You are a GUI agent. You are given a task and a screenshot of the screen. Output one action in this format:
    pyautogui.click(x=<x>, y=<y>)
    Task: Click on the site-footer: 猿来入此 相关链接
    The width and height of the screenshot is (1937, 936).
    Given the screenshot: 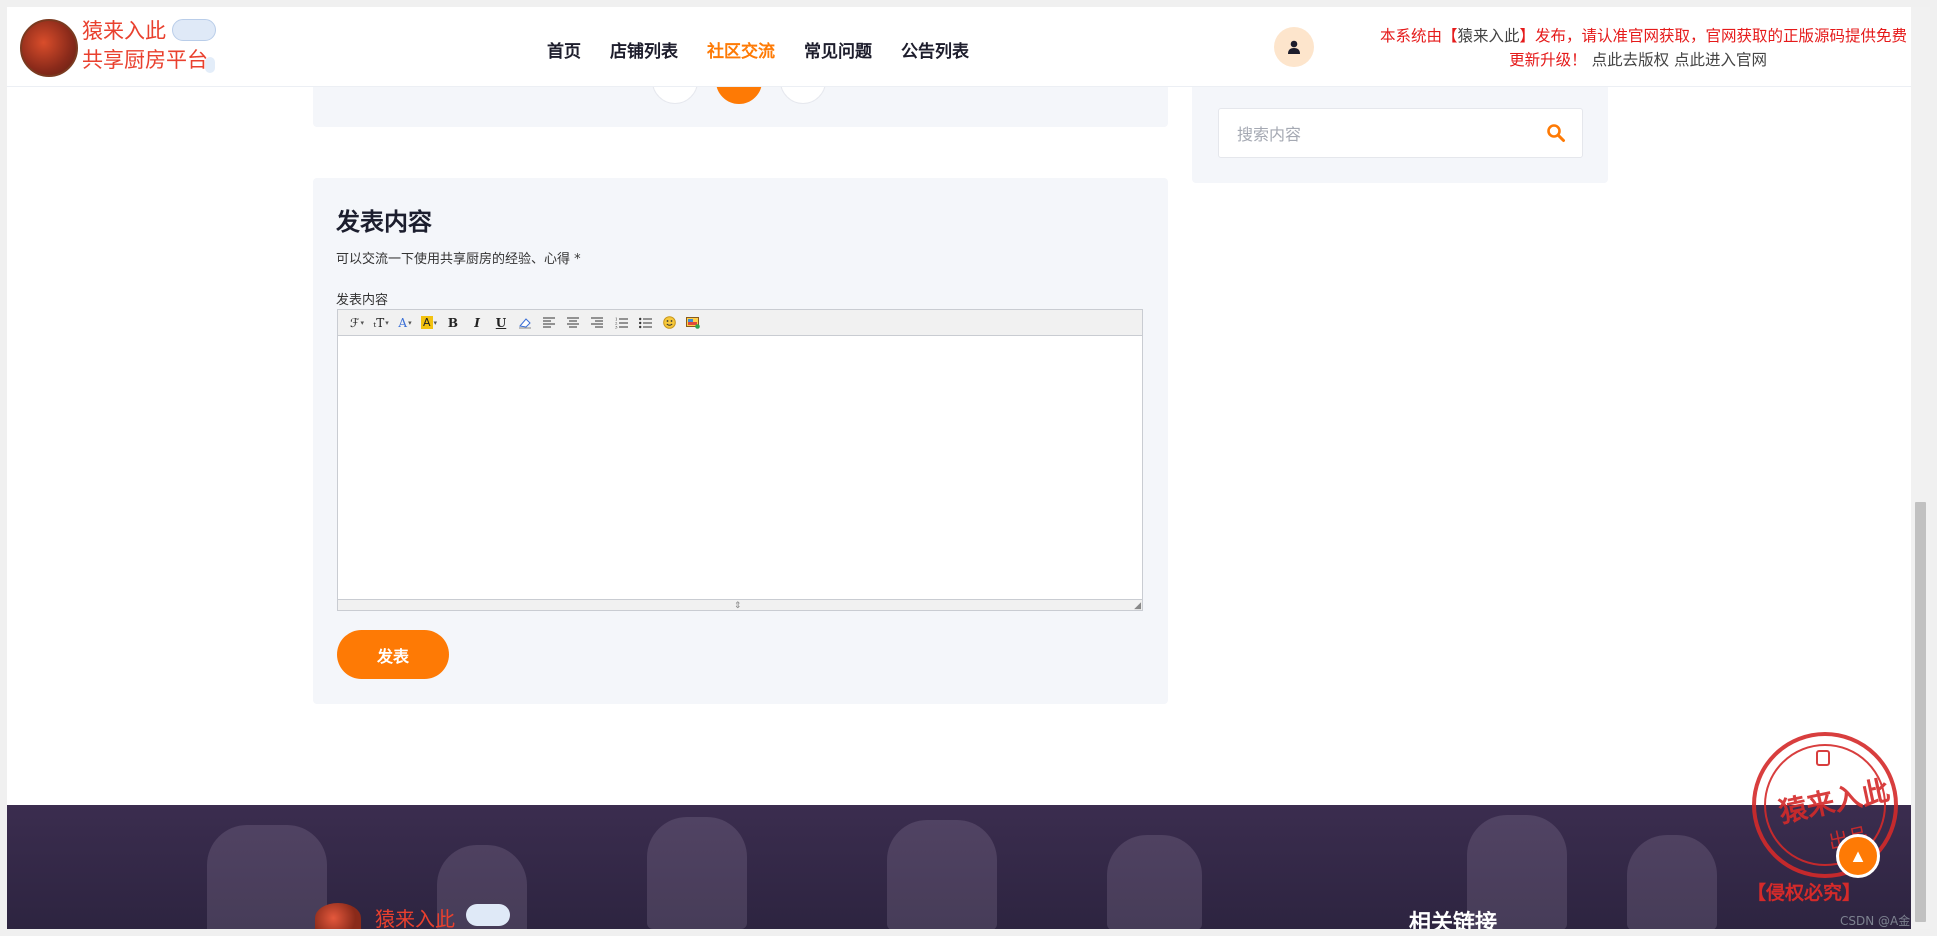 What is the action you would take?
    pyautogui.click(x=959, y=867)
    